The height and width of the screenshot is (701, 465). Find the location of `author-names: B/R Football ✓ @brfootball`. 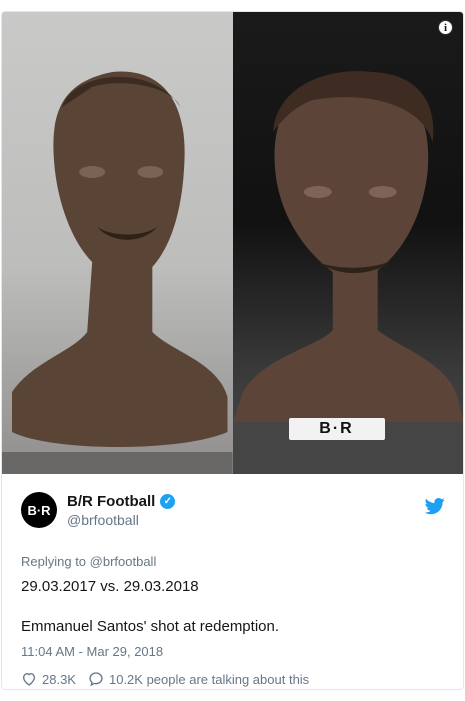

author-names: B/R Football ✓ @brfootball is located at coordinates (121, 510).